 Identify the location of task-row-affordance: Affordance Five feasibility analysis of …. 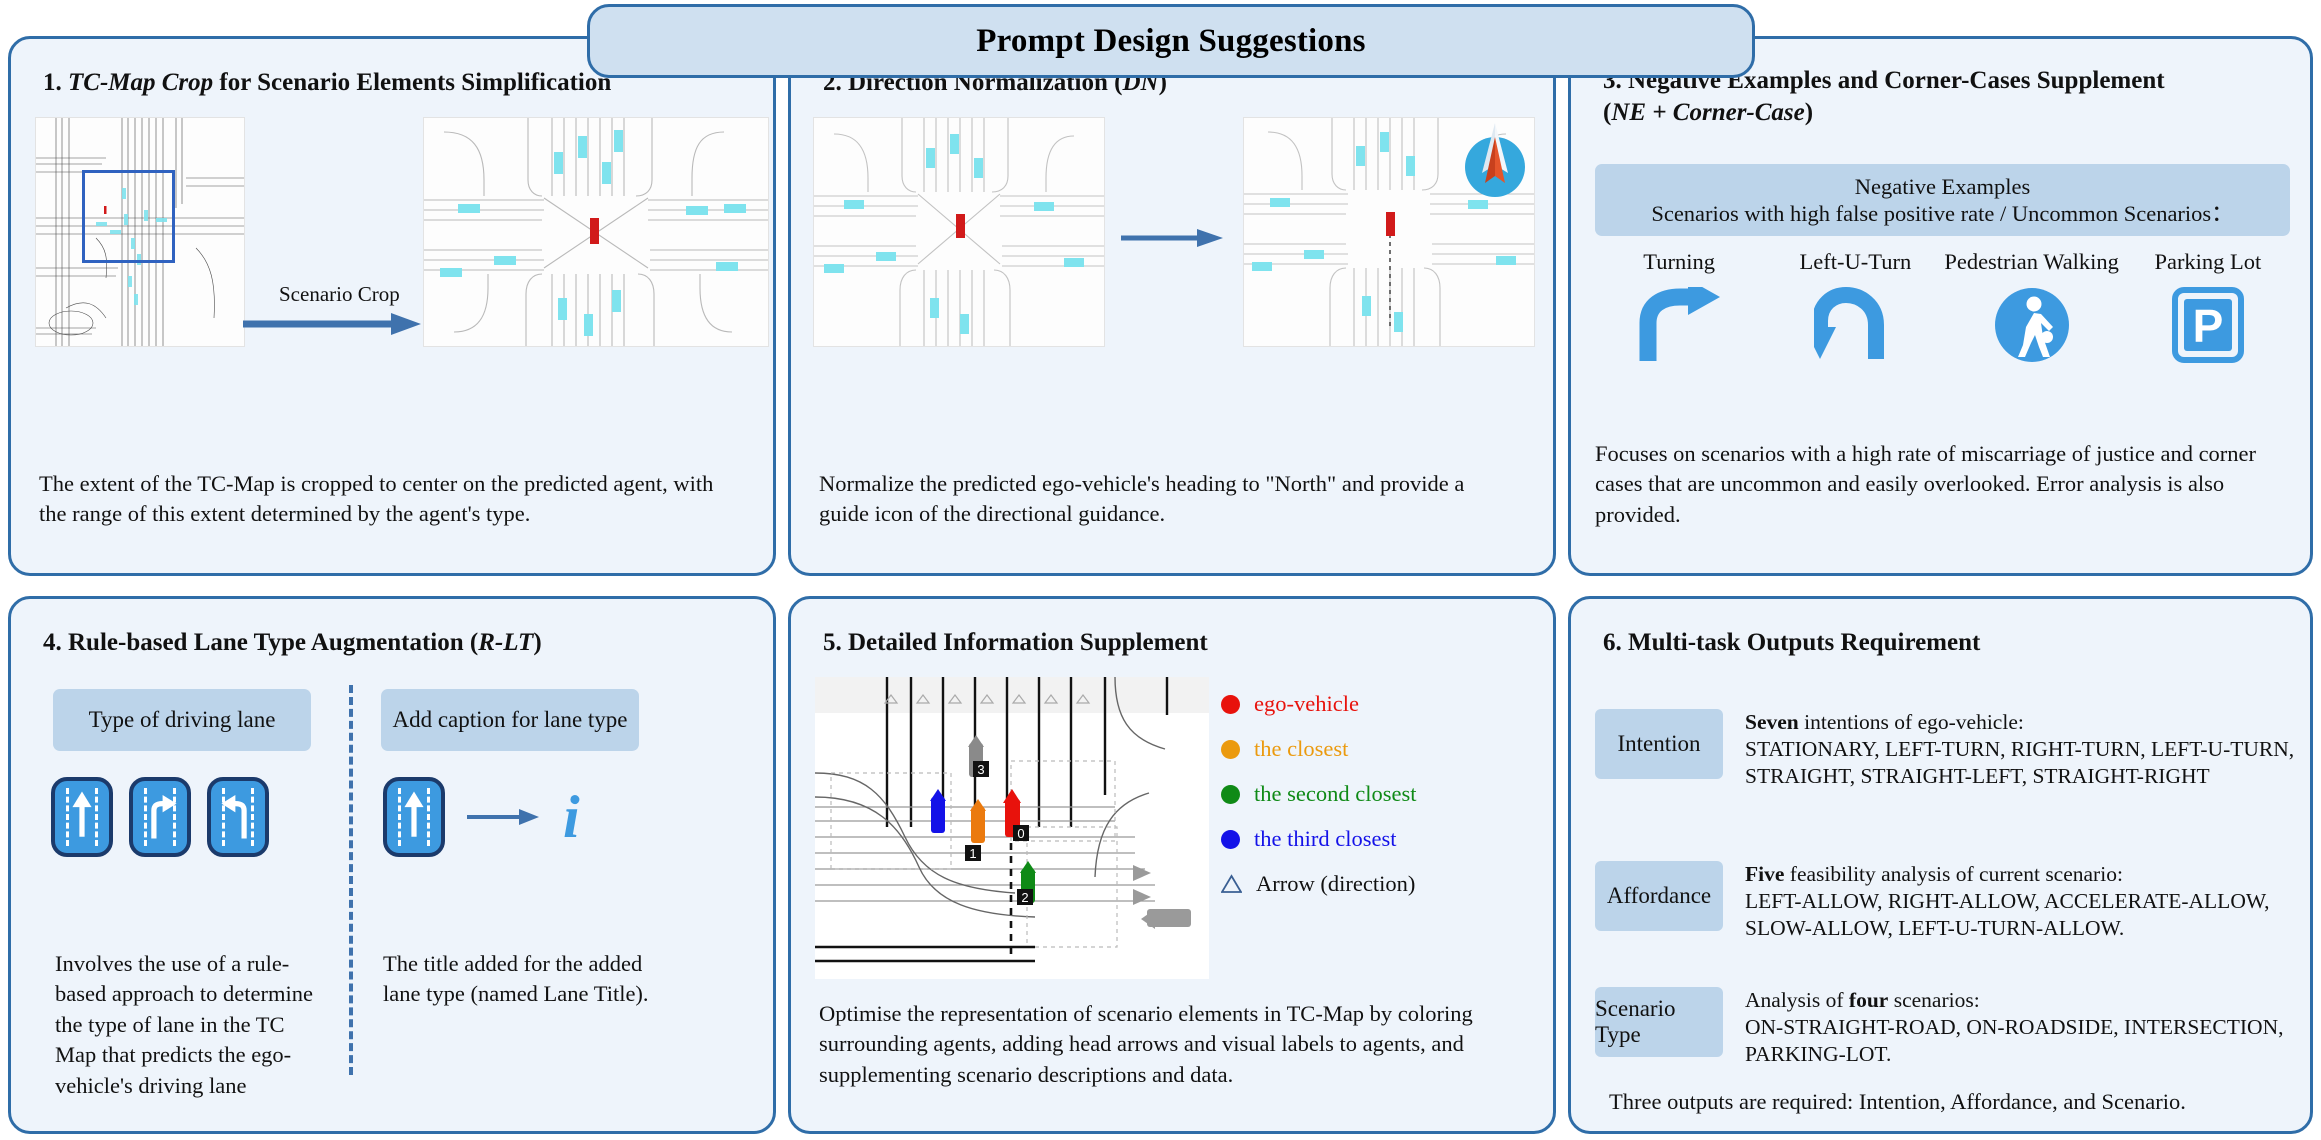
(1952, 901).